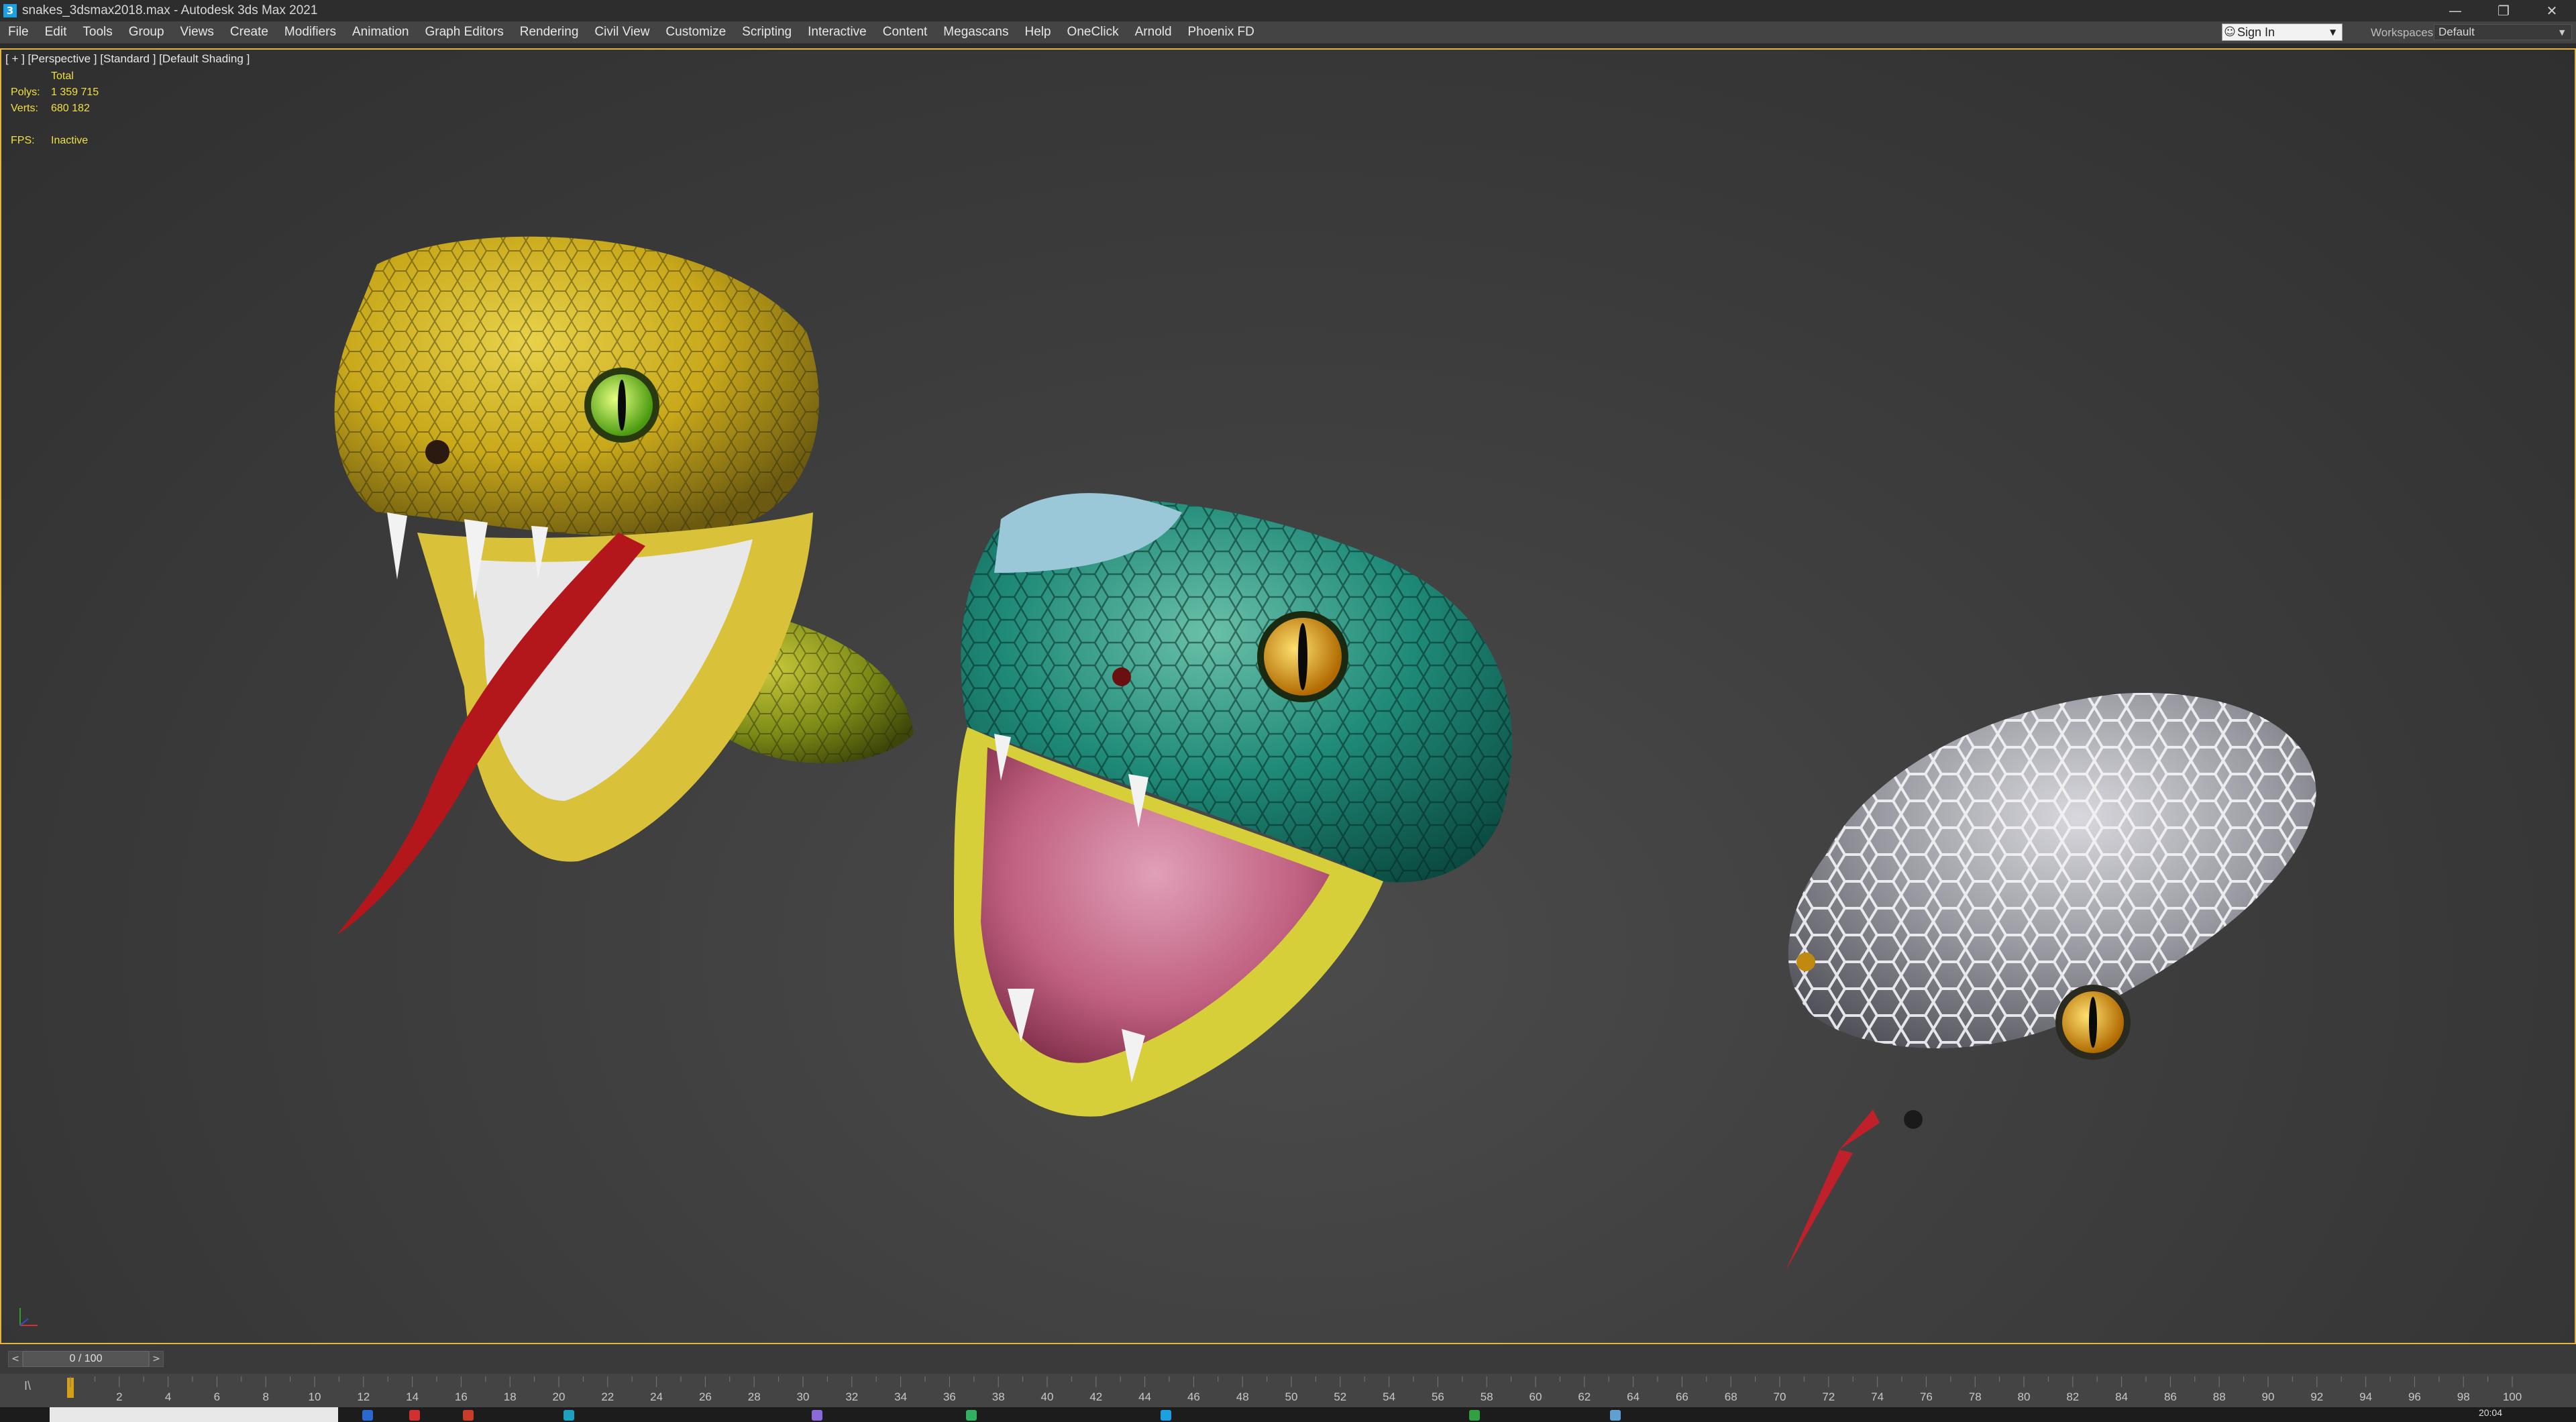 The width and height of the screenshot is (2576, 1422). Describe the element at coordinates (1047, 1397) in the screenshot. I see `ruler-tick-label: 40` at that location.